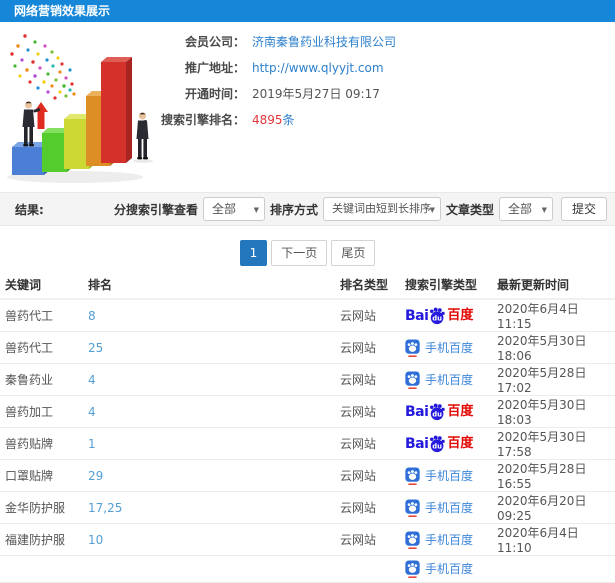 This screenshot has height=583, width=615. I want to click on table-header-row: 关键词 排名 排名类型 搜索引擎类型 最新更新时间, so click(307, 286).